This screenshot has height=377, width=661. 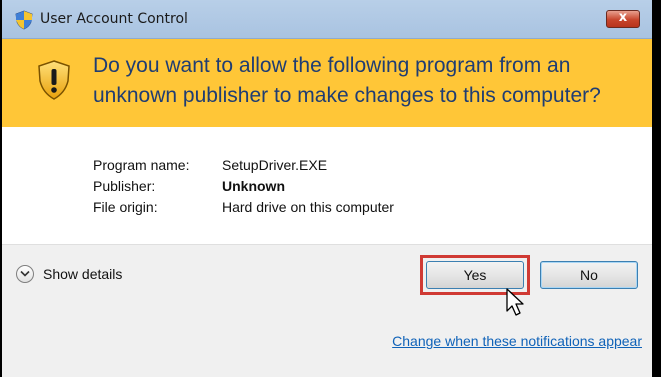 I want to click on uac-shield-icon, so click(x=24, y=20).